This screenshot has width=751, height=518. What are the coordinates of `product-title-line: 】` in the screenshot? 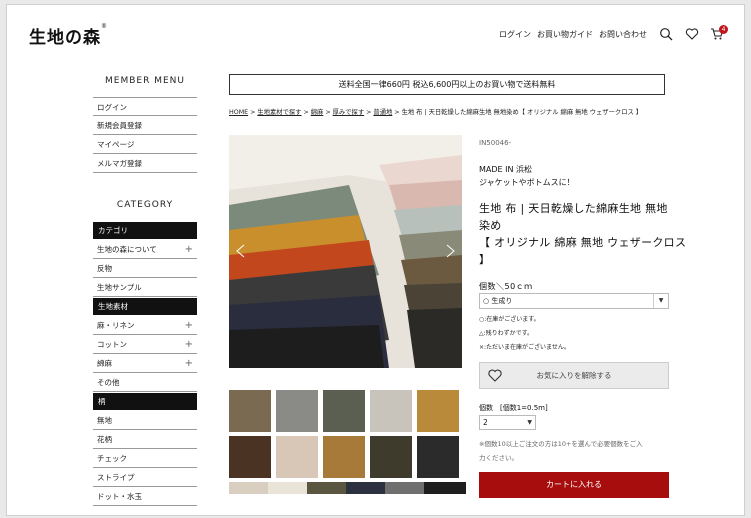 It's located at (485, 259).